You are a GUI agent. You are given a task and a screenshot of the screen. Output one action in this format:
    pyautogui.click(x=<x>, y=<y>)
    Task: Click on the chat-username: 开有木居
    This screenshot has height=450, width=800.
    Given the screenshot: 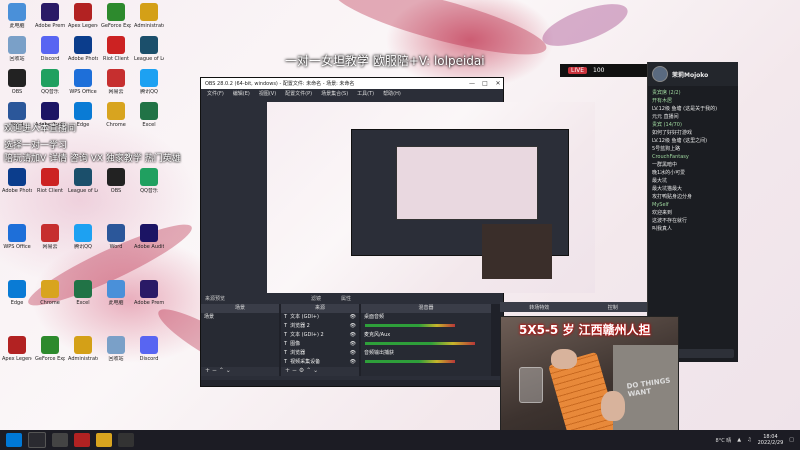 What is the action you would take?
    pyautogui.click(x=693, y=101)
    